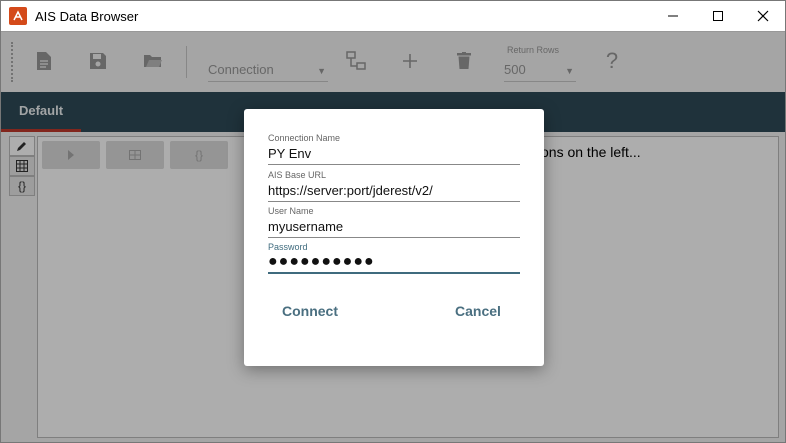  What do you see at coordinates (310, 311) in the screenshot?
I see `connect-button: Connect` at bounding box center [310, 311].